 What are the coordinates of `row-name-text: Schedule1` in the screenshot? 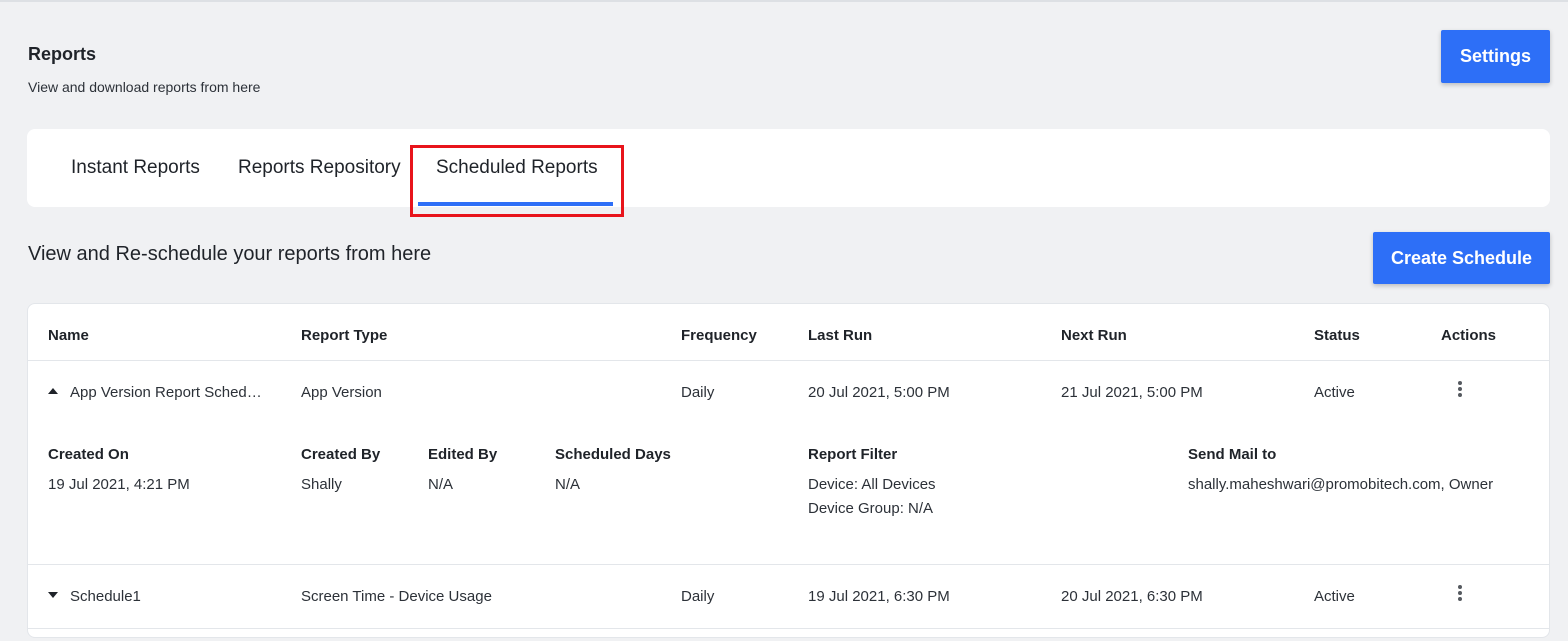 It's located at (105, 596).